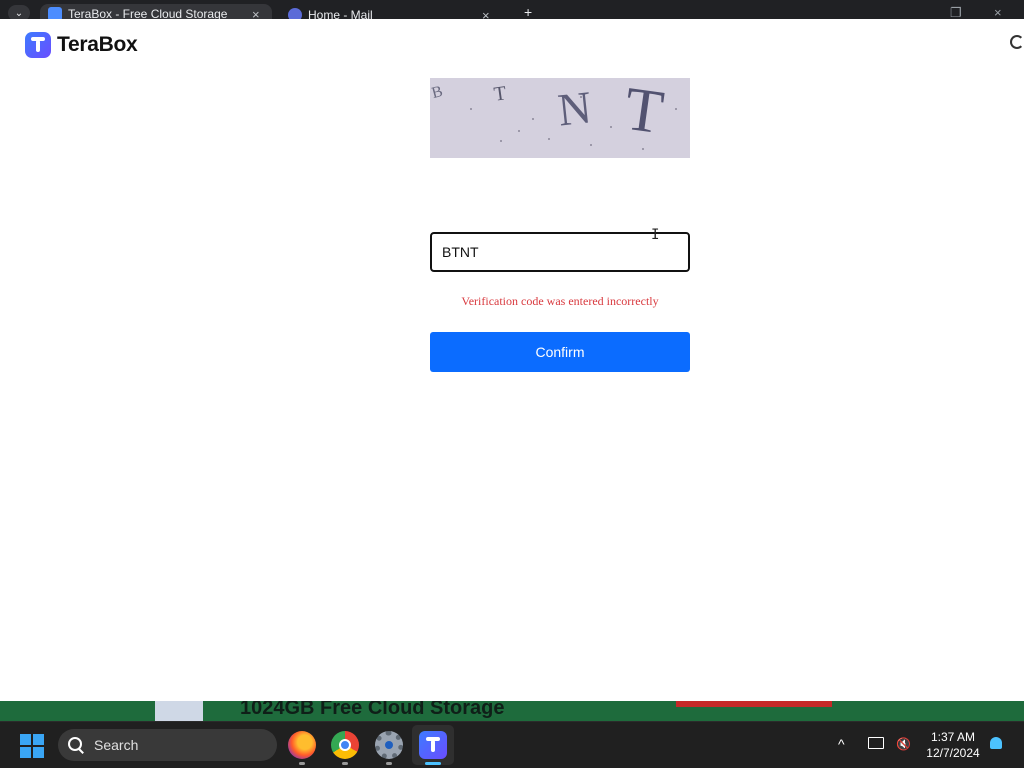 The height and width of the screenshot is (768, 1024). Describe the element at coordinates (953, 753) in the screenshot. I see `clock-date: 12/7/2024` at that location.